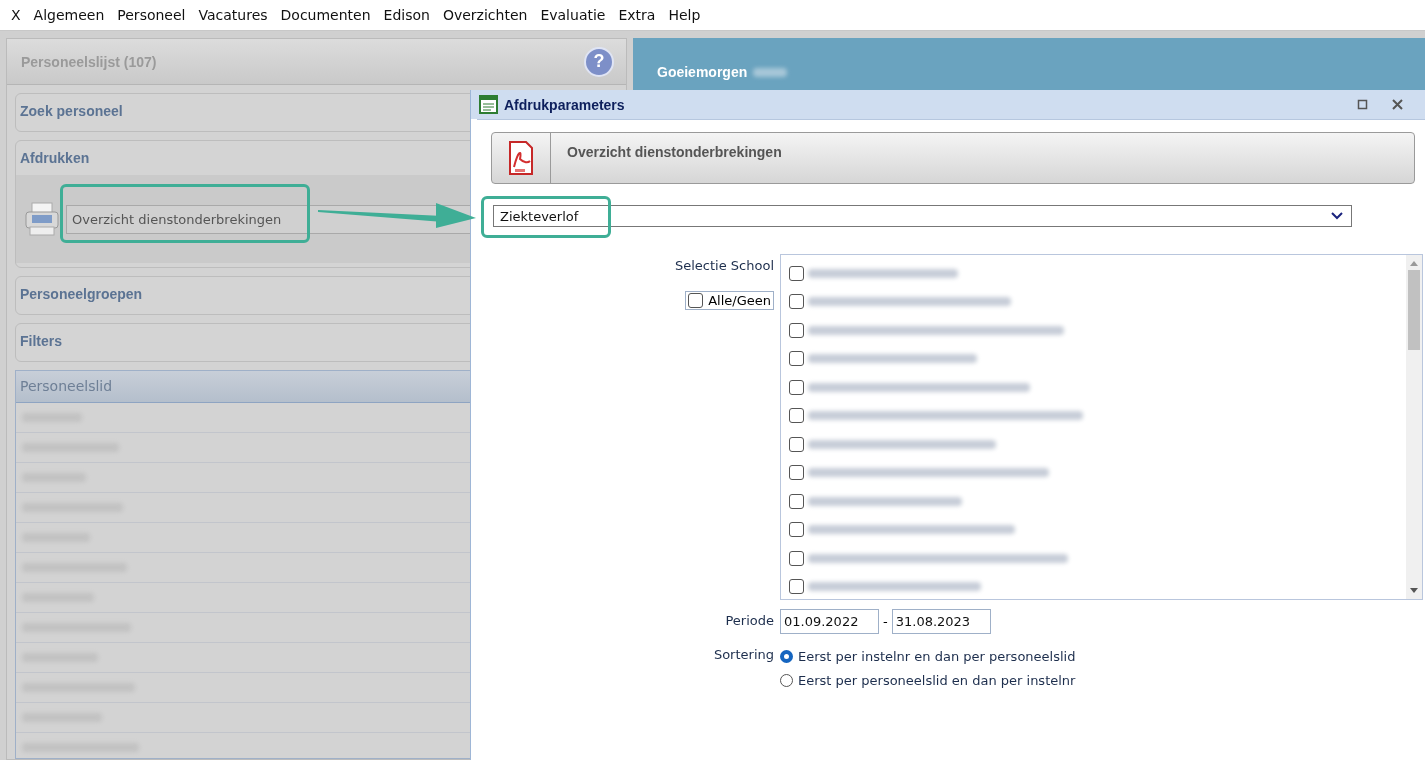  I want to click on menu-item: Help, so click(686, 15).